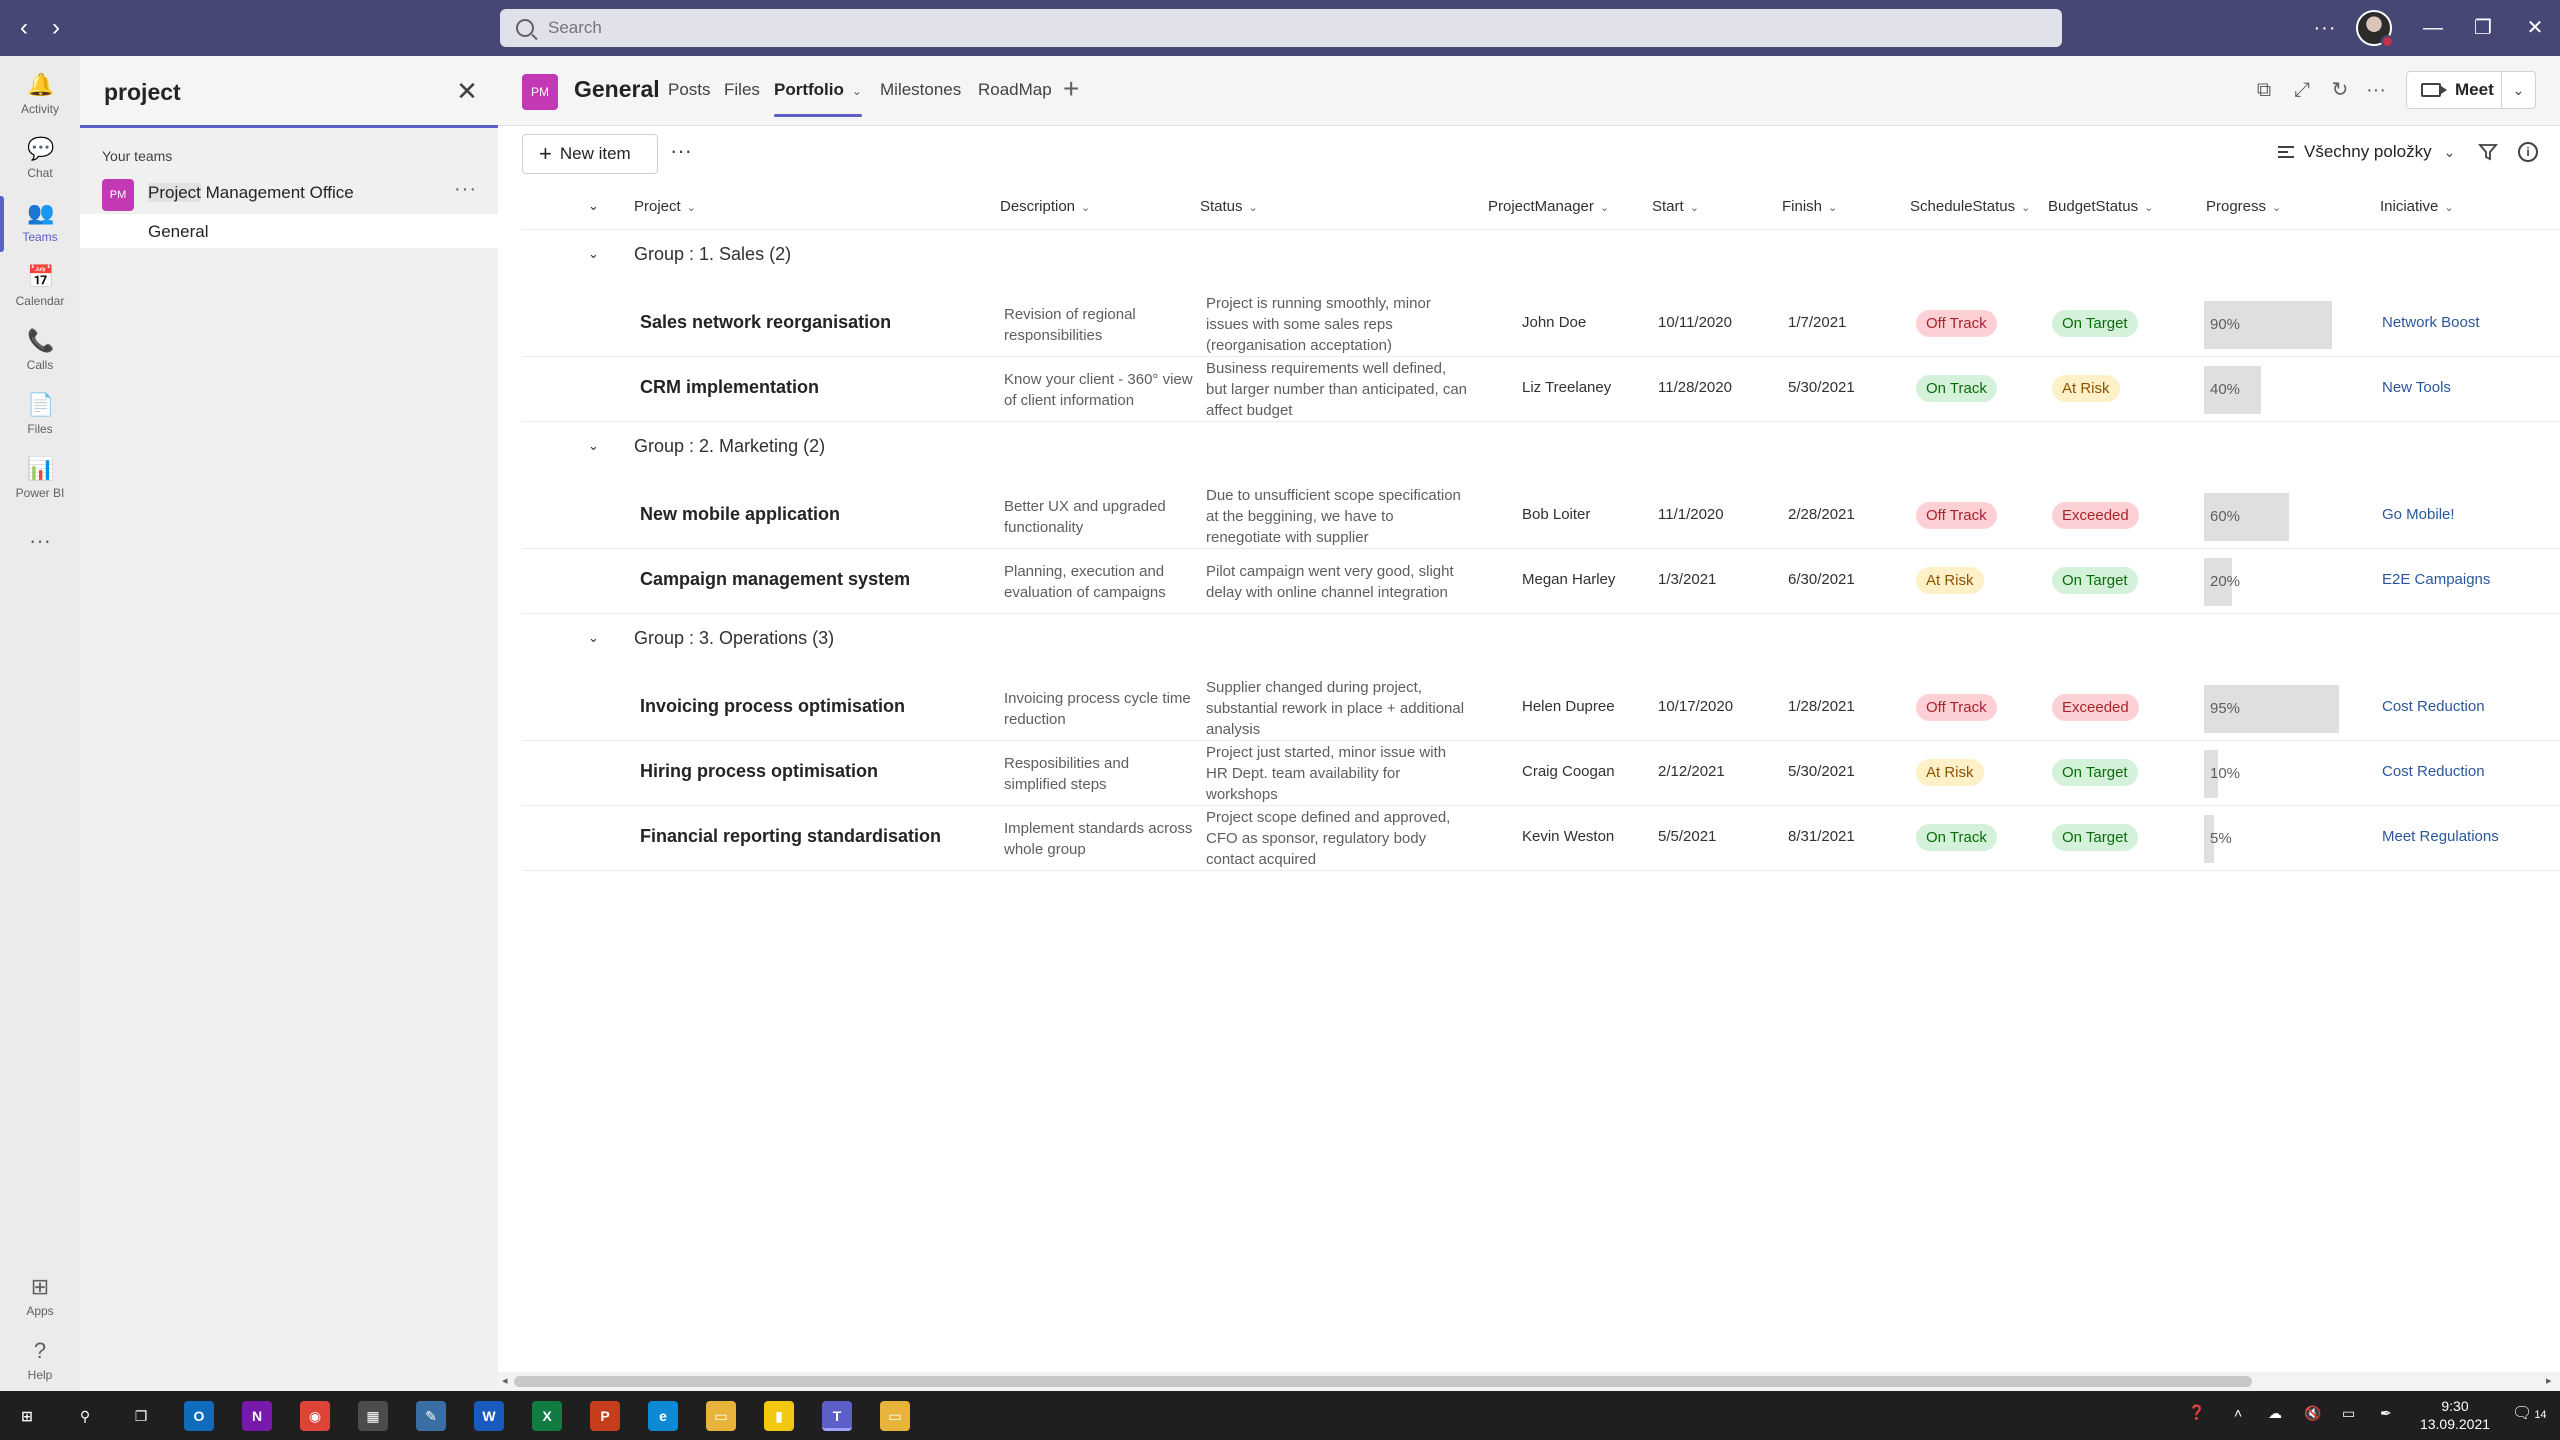  I want to click on group-header: ⌄ Group : 1. Sales (2), so click(1541, 255).